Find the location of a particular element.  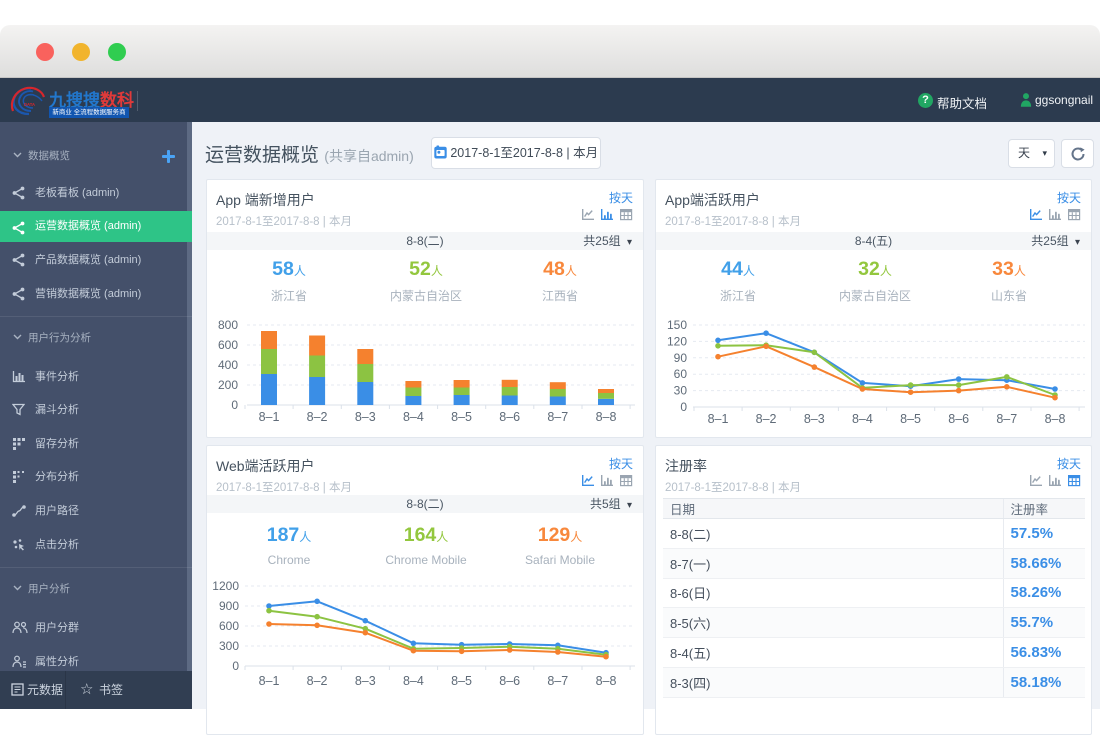

svg-text: 1200 is located at coordinates (225, 586).